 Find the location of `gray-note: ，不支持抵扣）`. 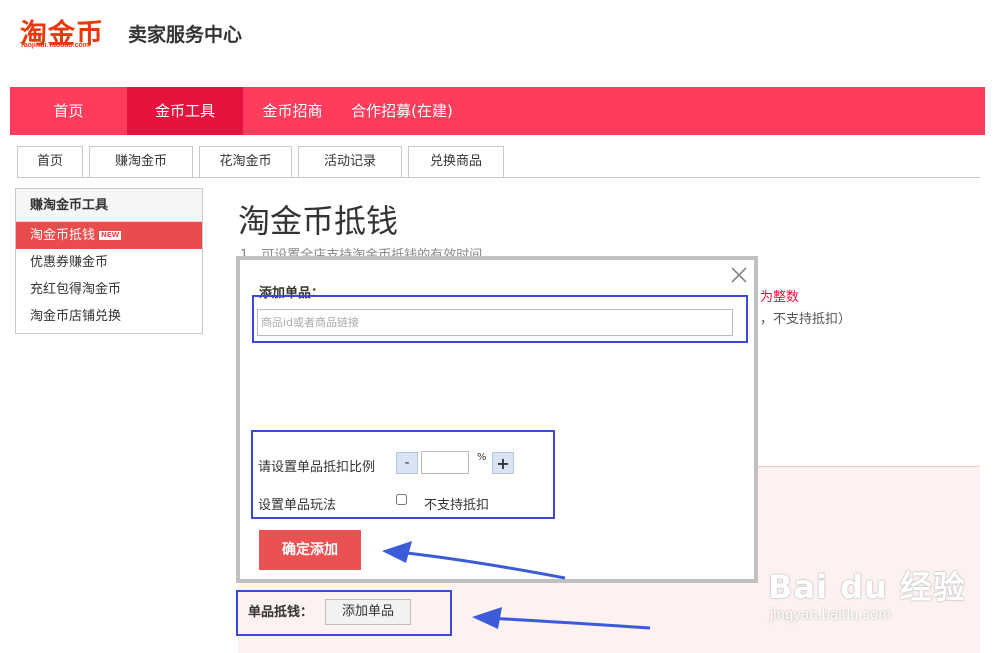

gray-note: ，不支持抵扣） is located at coordinates (806, 319).